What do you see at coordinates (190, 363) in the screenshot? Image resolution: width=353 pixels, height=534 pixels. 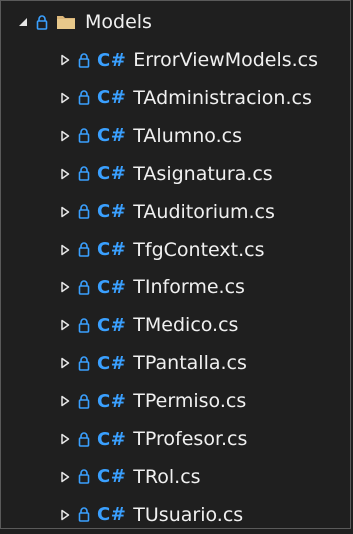 I see `file-label: TPantalla.cs` at bounding box center [190, 363].